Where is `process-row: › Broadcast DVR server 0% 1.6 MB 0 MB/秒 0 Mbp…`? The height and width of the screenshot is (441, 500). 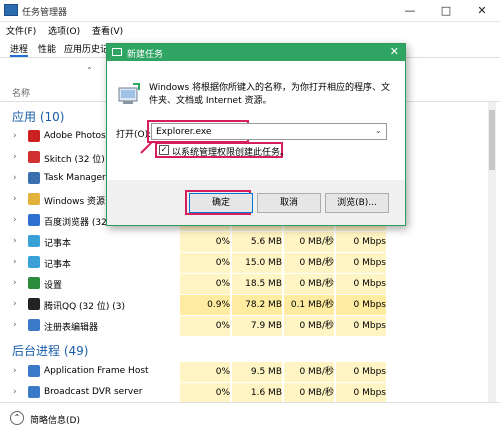 process-row: › Broadcast DVR server 0% 1.6 MB 0 MB/秒 0 Mbp… is located at coordinates (245, 393).